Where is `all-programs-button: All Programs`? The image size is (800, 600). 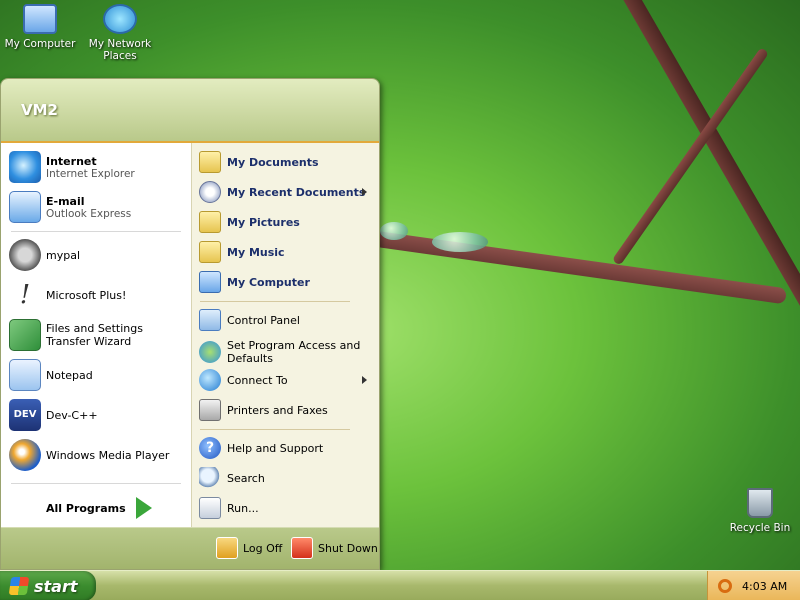 all-programs-button: All Programs is located at coordinates (99, 508).